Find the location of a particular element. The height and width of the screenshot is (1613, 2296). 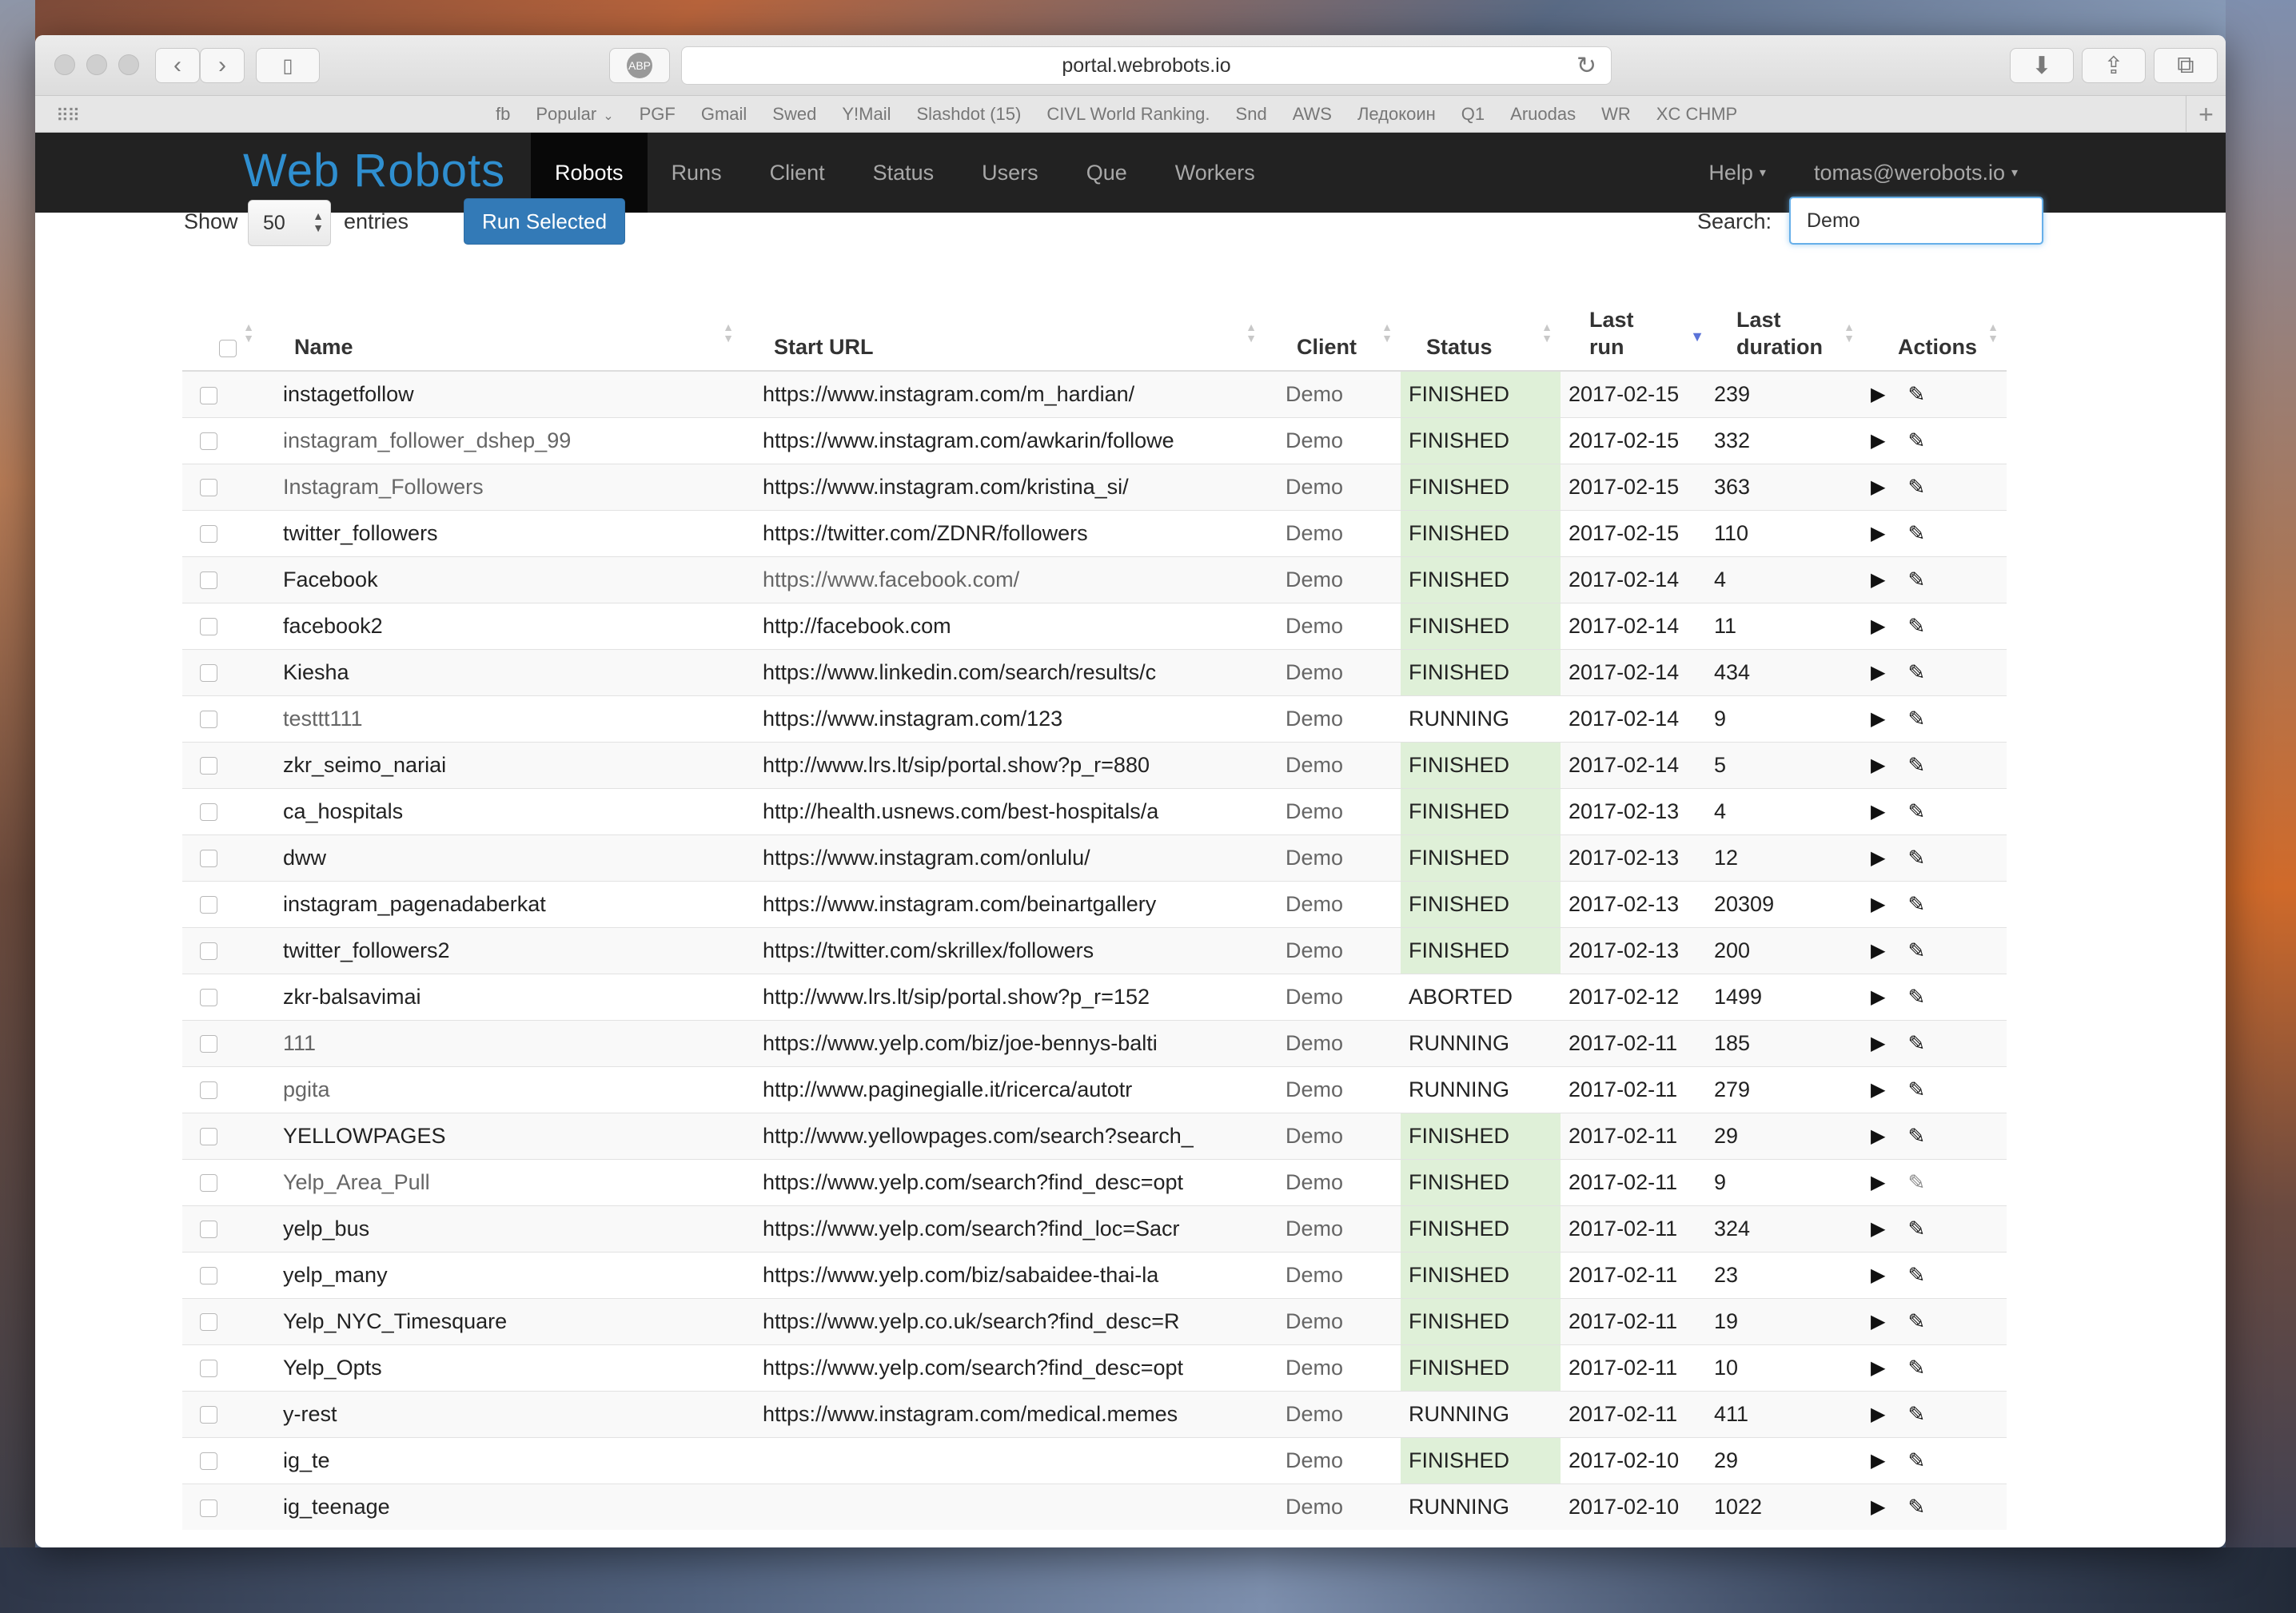

brand-logo: Web Robots is located at coordinates (374, 170).